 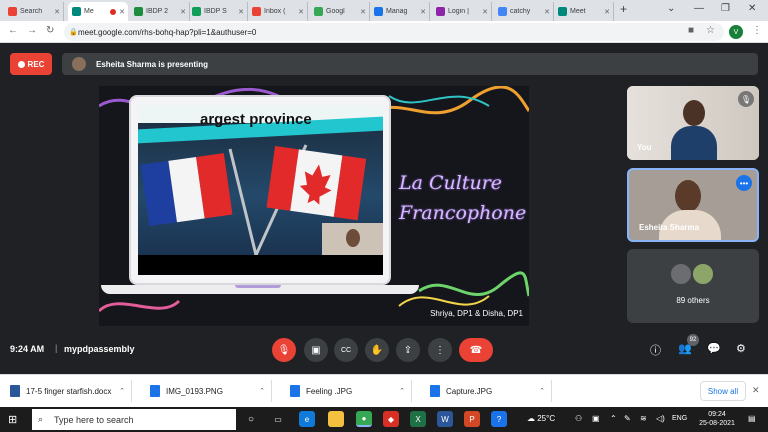 What do you see at coordinates (391, 419) in the screenshot?
I see `app-red-icon: ◆` at bounding box center [391, 419].